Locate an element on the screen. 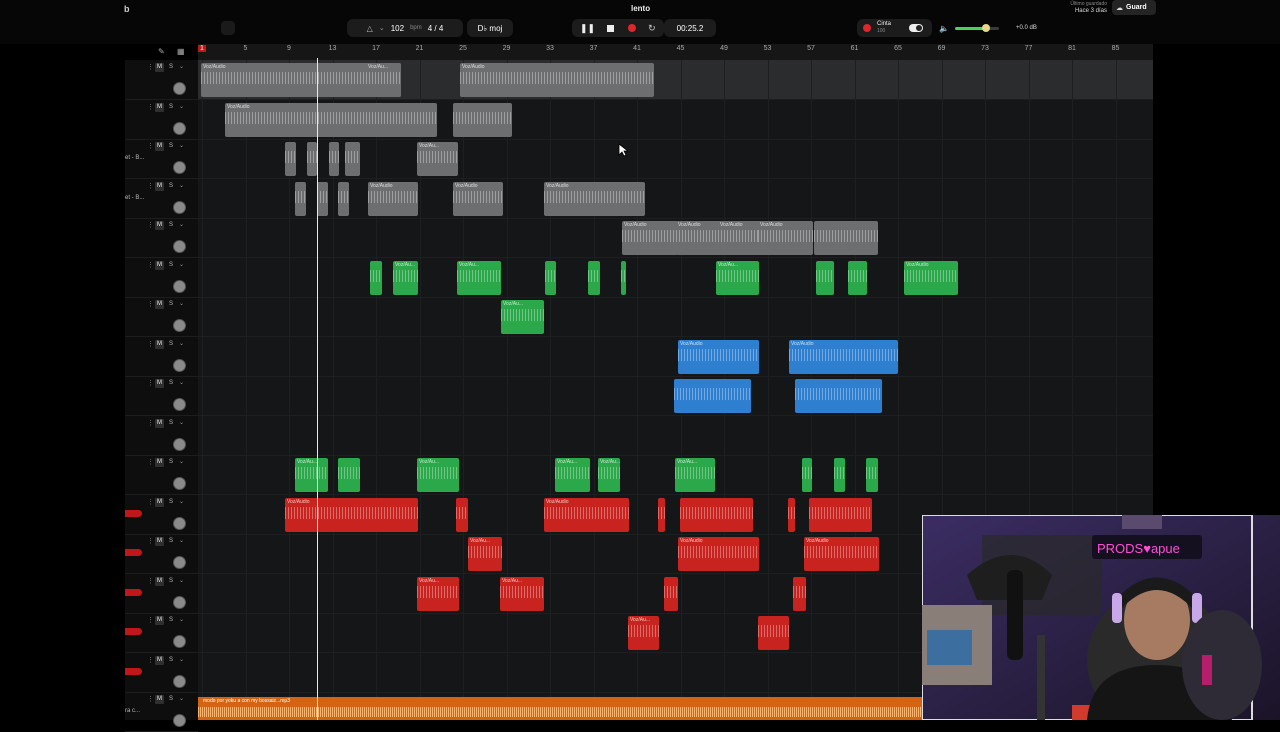 Image resolution: width=1280 pixels, height=732 pixels. ruler-marker: 61 is located at coordinates (855, 48).